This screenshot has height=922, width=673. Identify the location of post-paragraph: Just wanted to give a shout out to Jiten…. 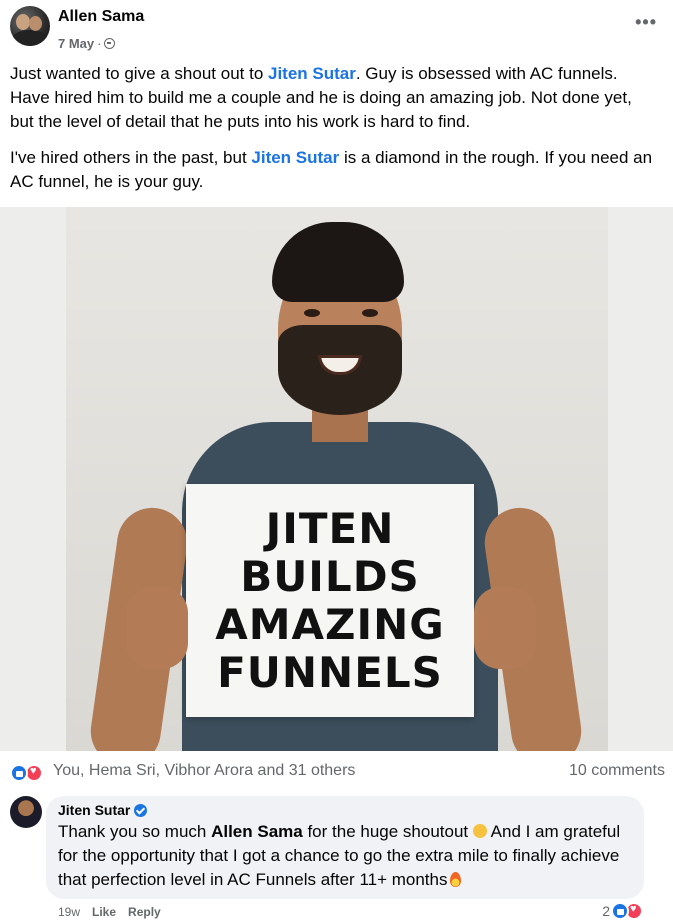
(335, 98).